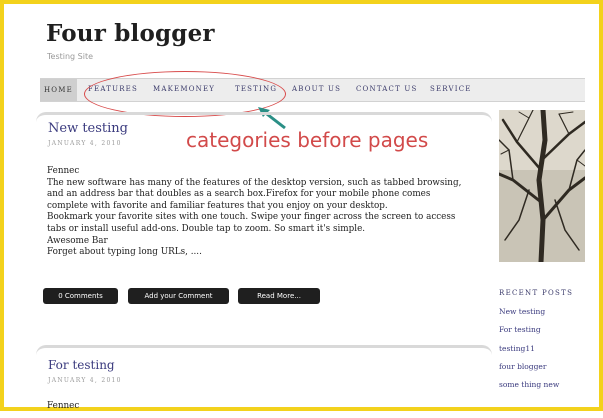  I want to click on recent-post-link: New testing, so click(522, 311).